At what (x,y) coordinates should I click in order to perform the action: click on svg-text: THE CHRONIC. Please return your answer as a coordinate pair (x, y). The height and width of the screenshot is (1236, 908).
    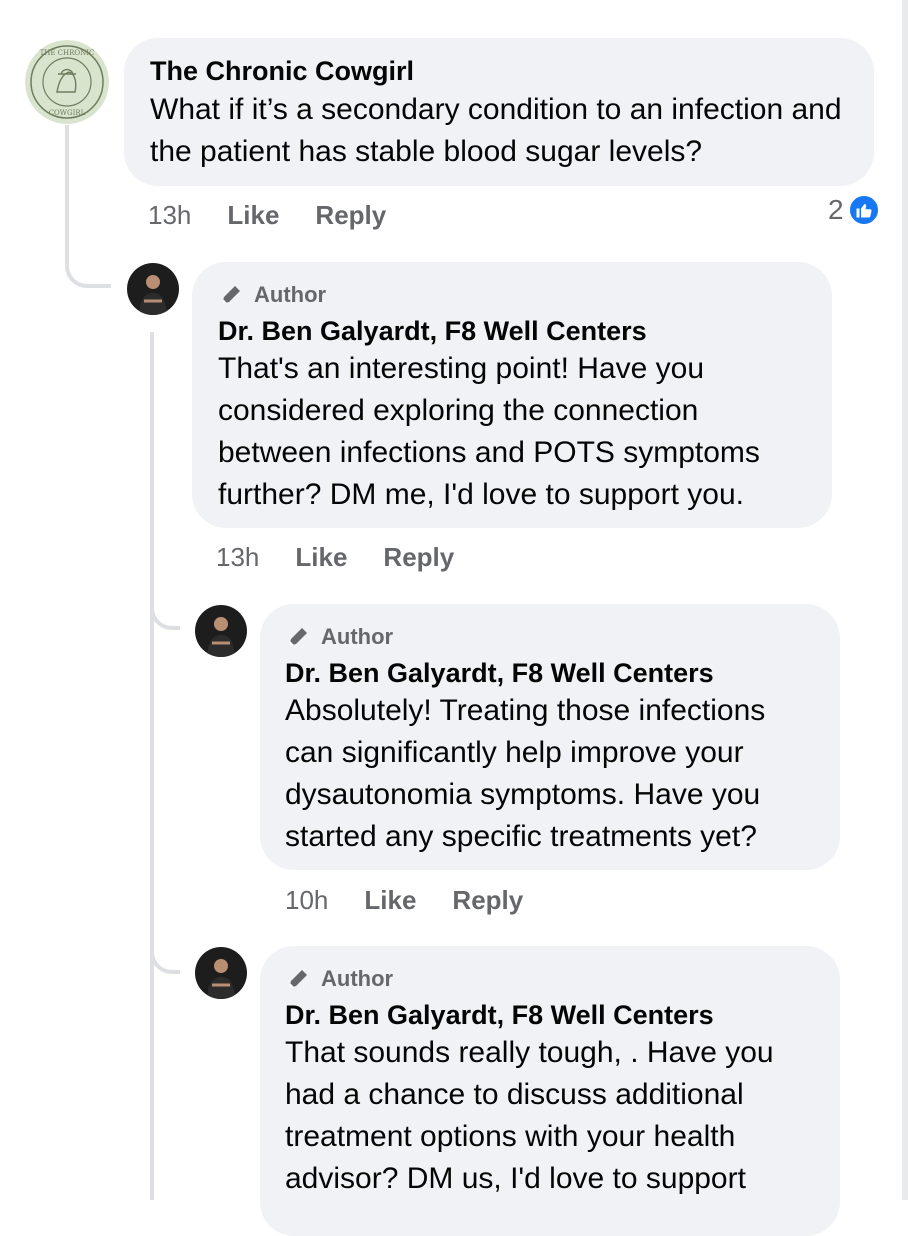
    Looking at the image, I should click on (67, 53).